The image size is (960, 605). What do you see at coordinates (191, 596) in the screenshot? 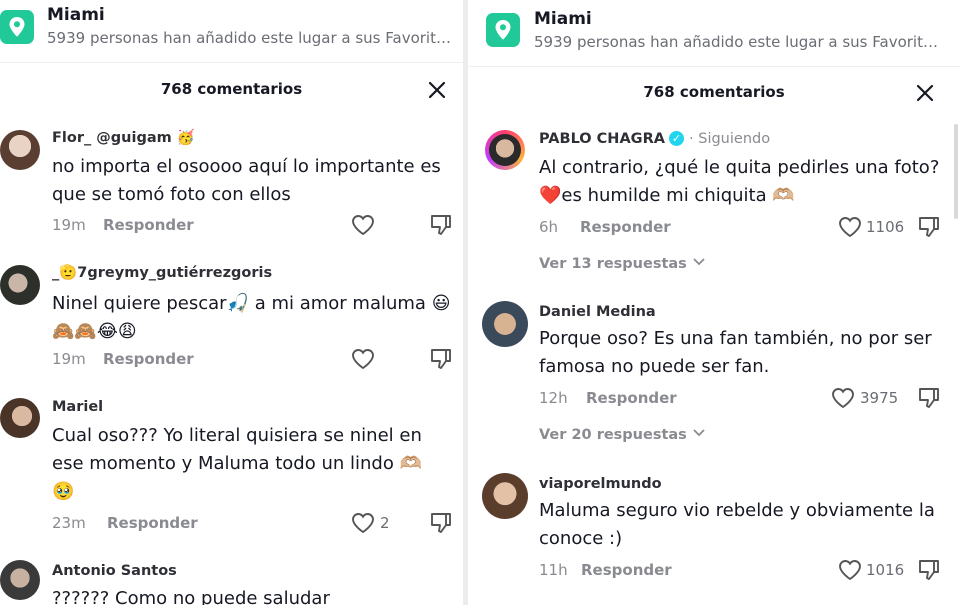
I see `comment-text: ?????? Como no puede saludar` at bounding box center [191, 596].